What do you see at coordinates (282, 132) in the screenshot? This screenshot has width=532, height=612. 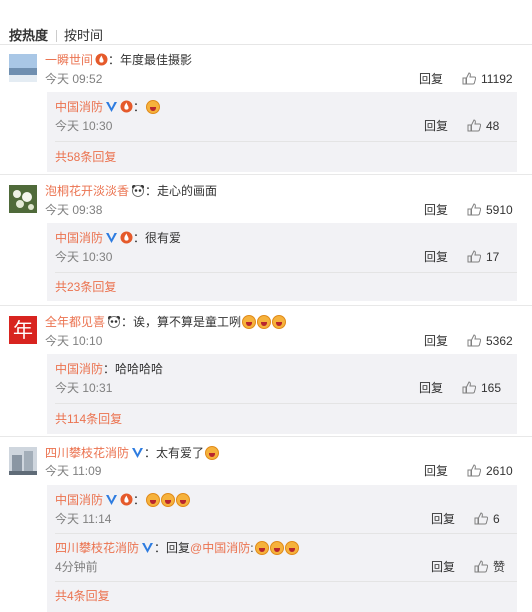 I see `reply-box: 中国消防 ： 今天 10:30 回复 48 共58条回复` at bounding box center [282, 132].